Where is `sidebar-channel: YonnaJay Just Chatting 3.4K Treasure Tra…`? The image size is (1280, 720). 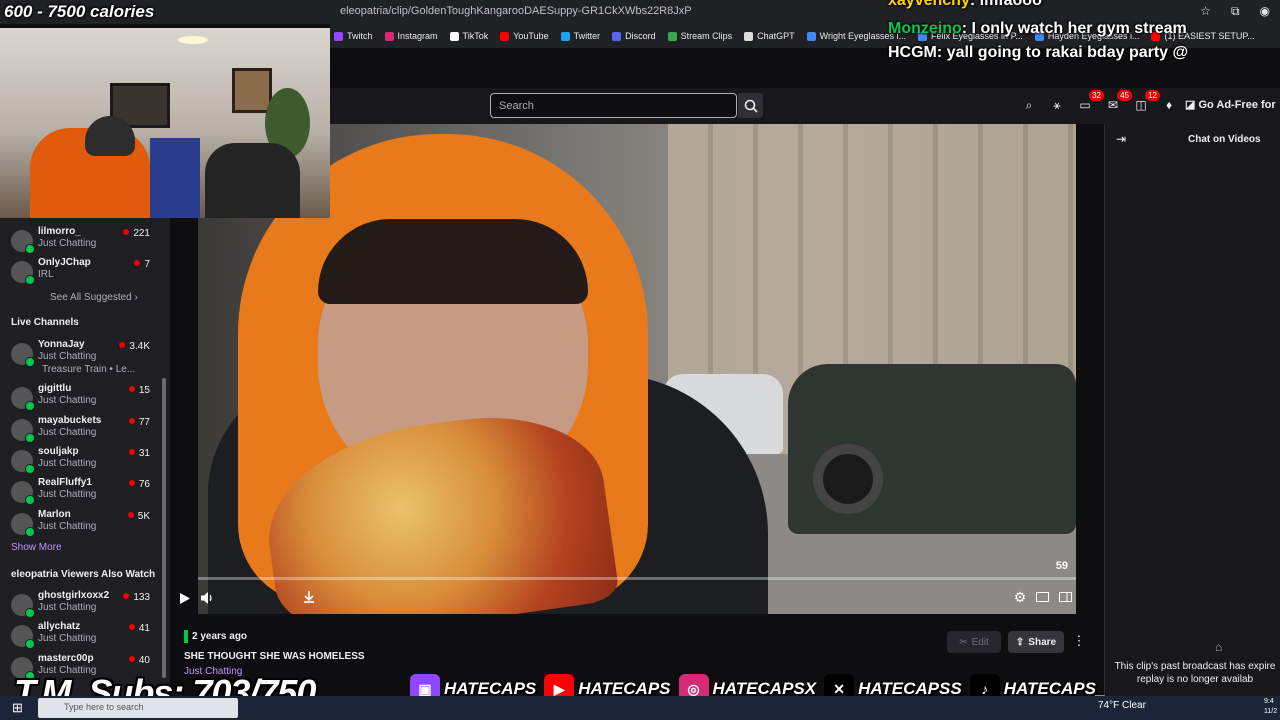 sidebar-channel: YonnaJay Just Chatting 3.4K Treasure Tra… is located at coordinates (82, 357).